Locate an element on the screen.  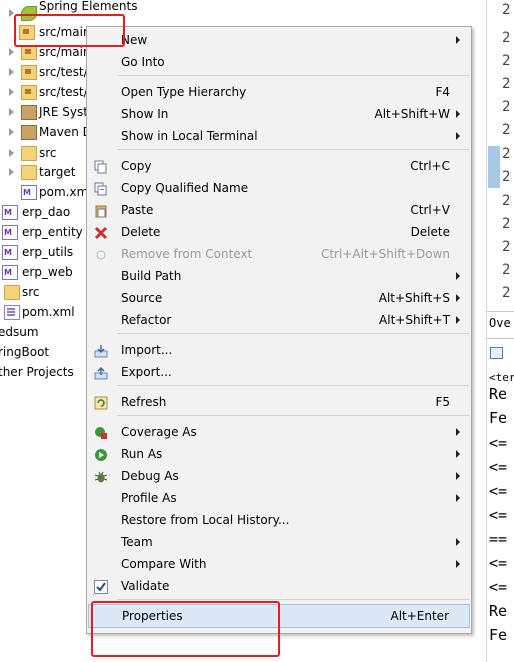
menu-item-remove-from-context: Remove from Context Ctrl+Alt+Shift+Down is located at coordinates (279, 254).